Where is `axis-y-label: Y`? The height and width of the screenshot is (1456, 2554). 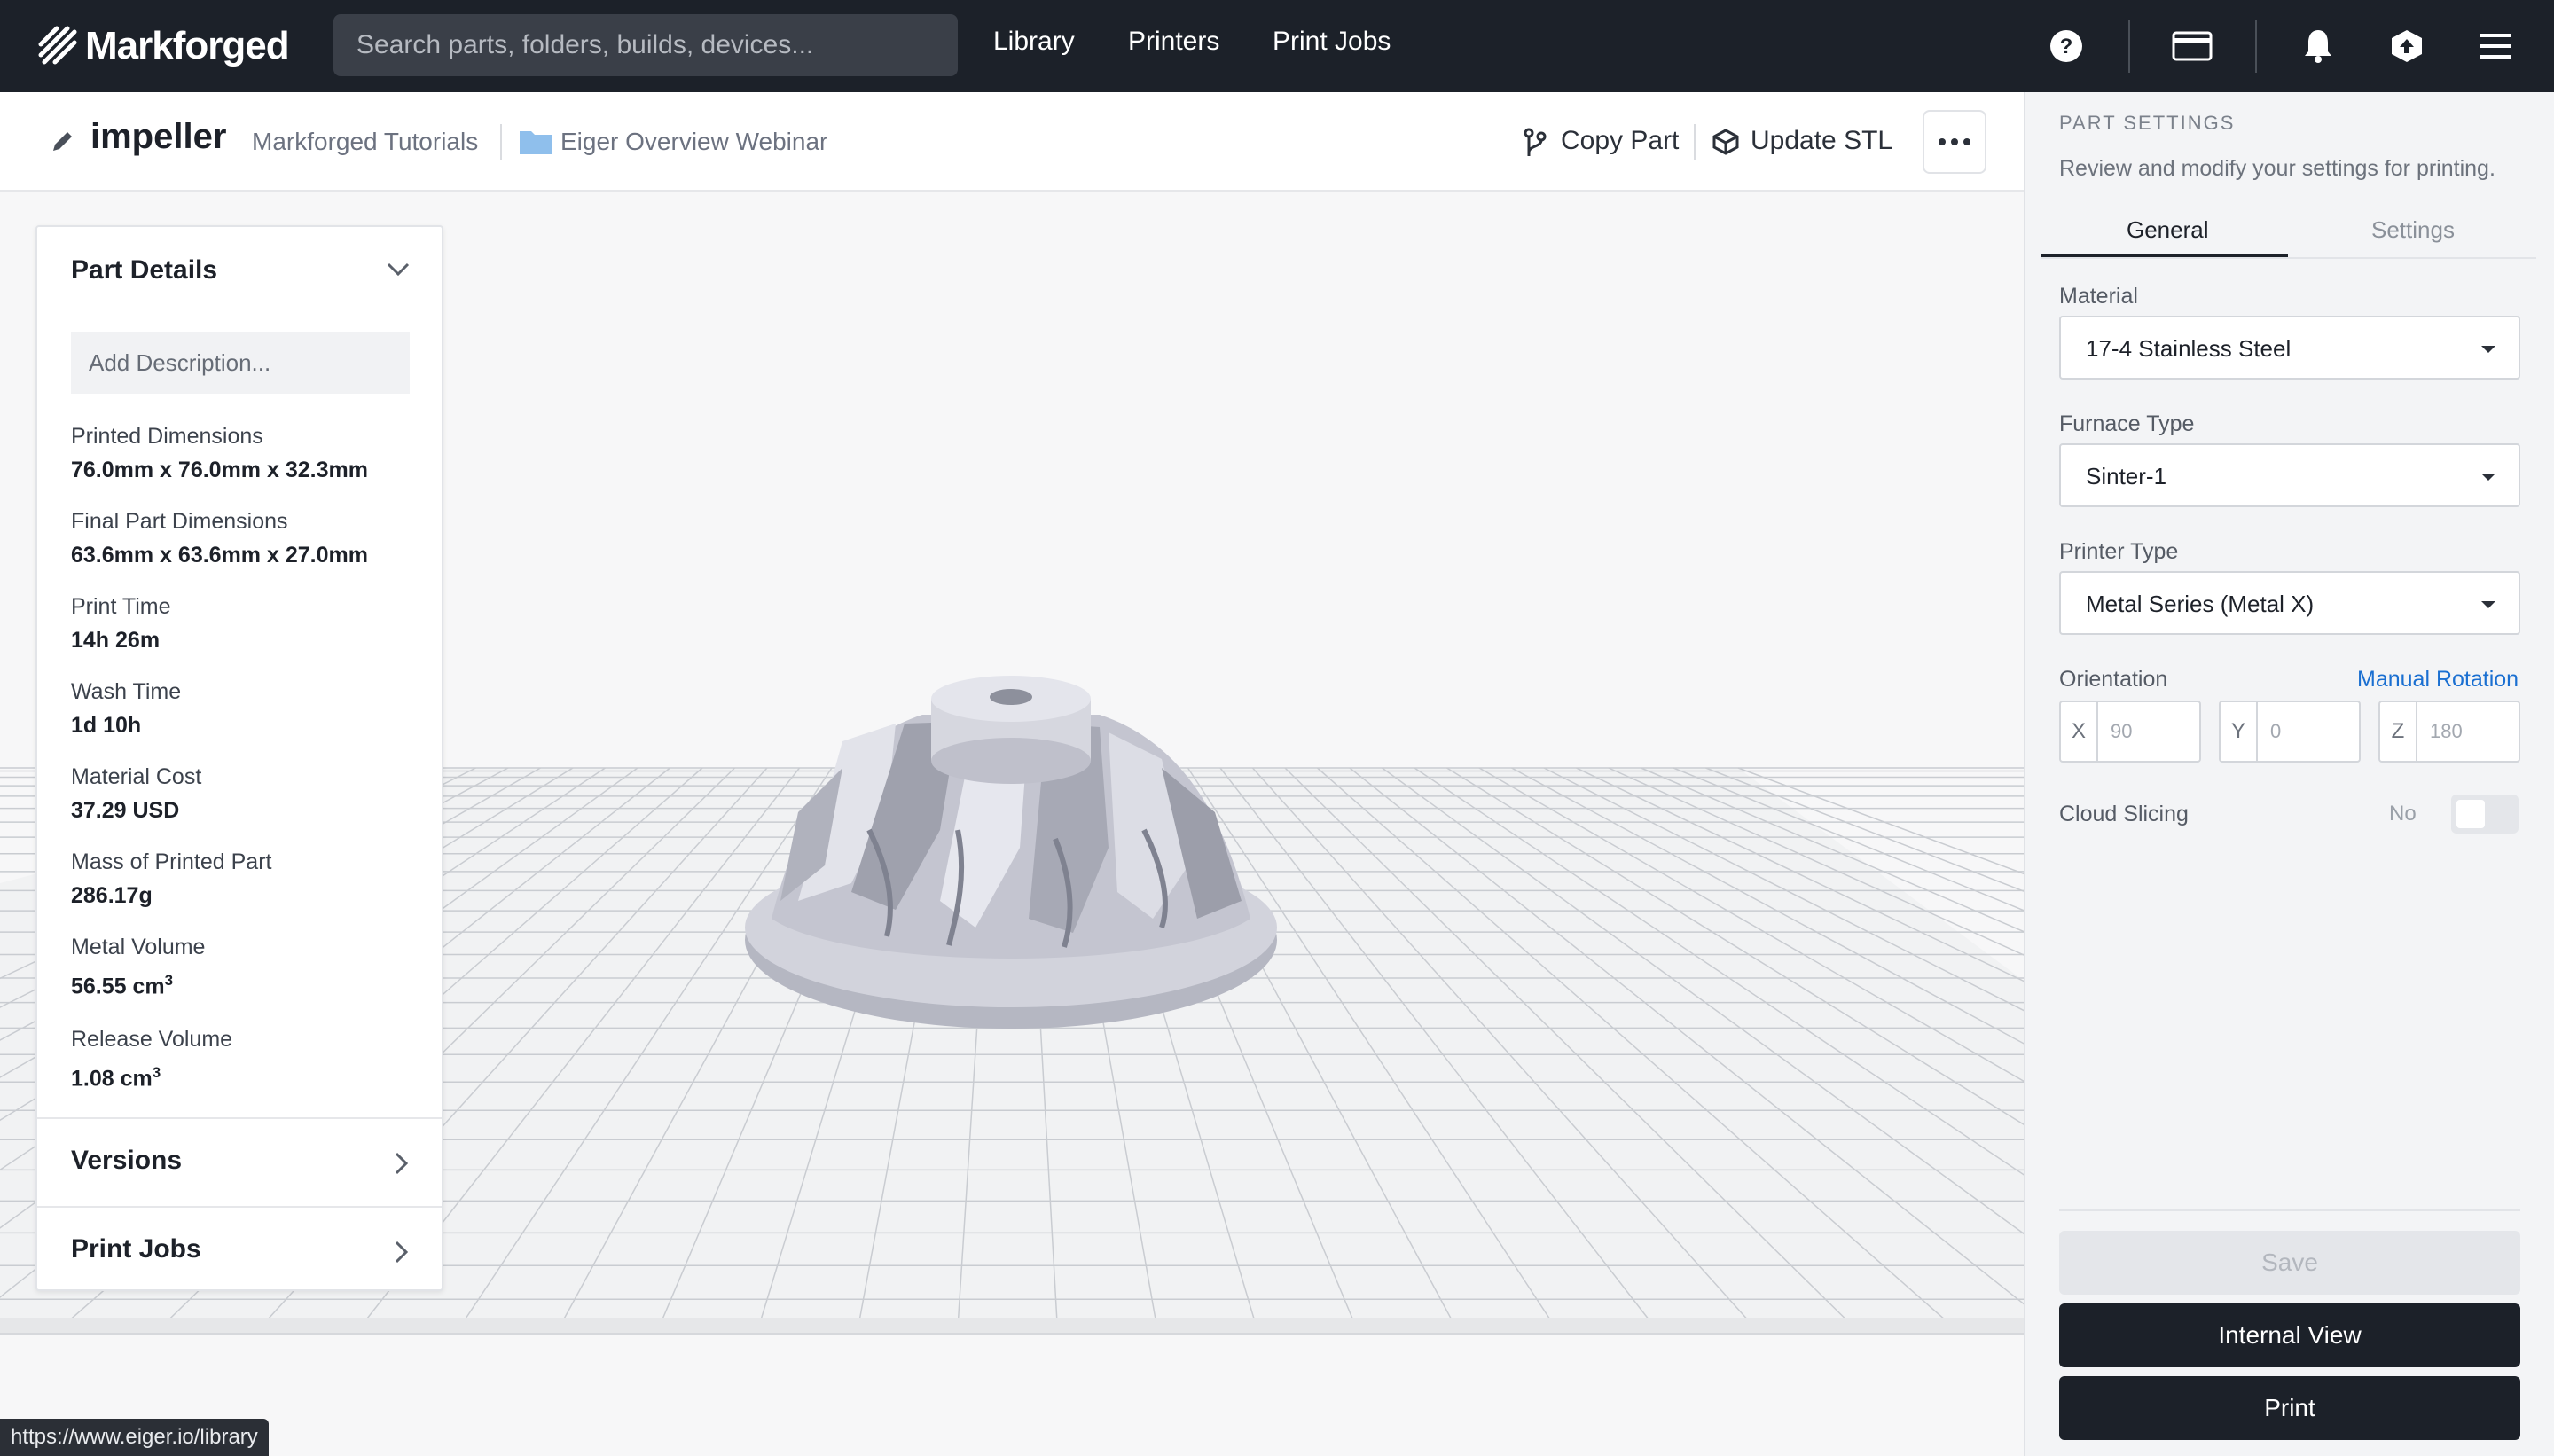 axis-y-label: Y is located at coordinates (2239, 731).